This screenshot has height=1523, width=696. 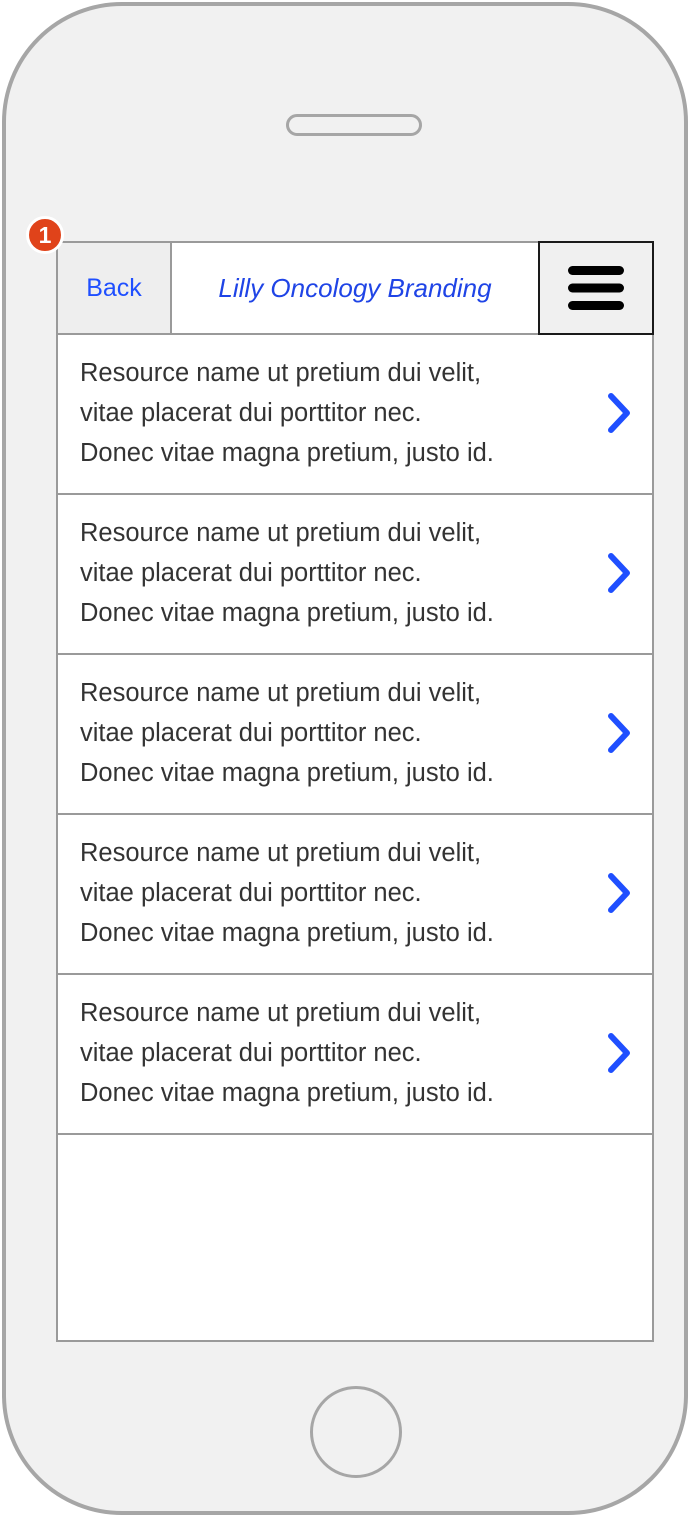 I want to click on home-button, so click(x=356, y=1432).